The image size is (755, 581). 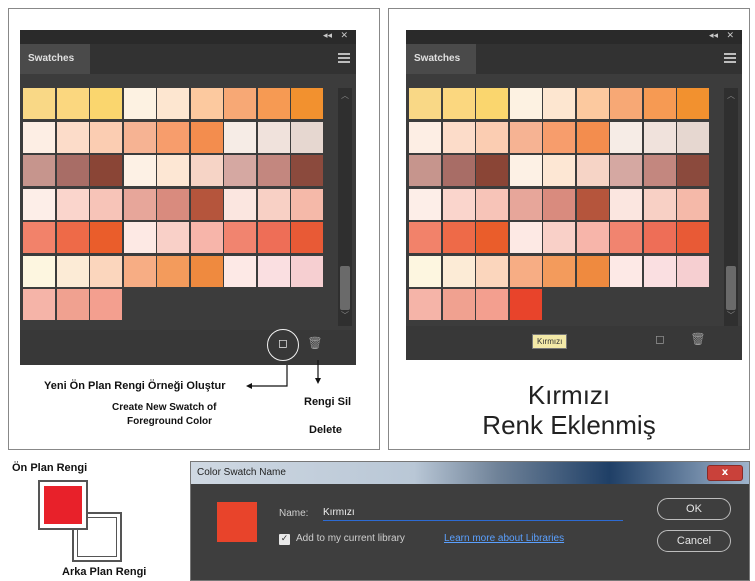 I want to click on cancel-button: Cancel, so click(x=694, y=541).